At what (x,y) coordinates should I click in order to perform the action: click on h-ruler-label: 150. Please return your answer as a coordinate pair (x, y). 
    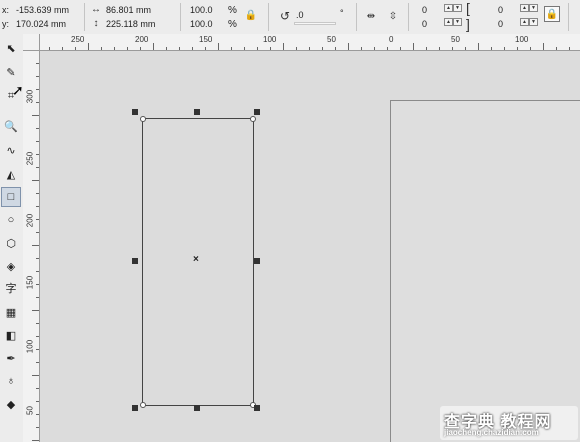
    Looking at the image, I should click on (206, 39).